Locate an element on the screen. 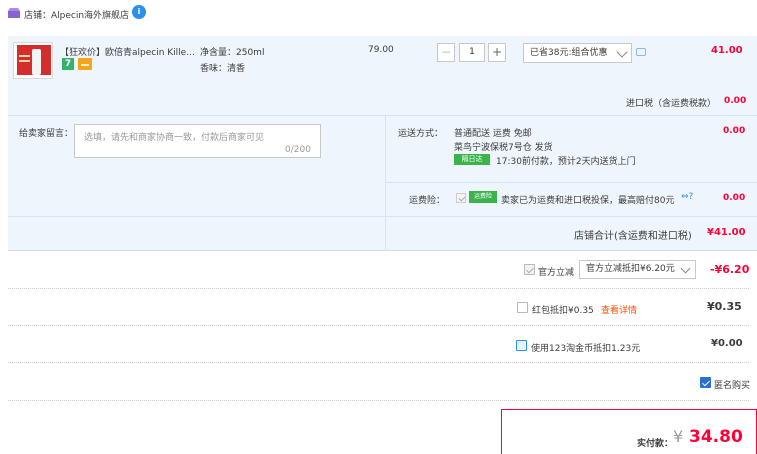  import-tax-value: 0.00 is located at coordinates (735, 101).